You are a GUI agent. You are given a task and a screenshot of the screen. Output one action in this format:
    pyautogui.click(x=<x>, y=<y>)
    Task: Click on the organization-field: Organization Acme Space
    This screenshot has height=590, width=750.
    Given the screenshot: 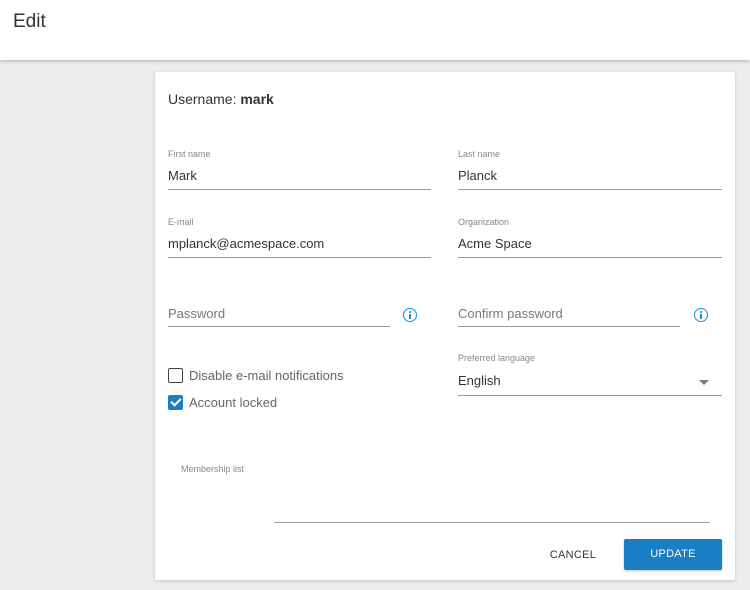 What is the action you would take?
    pyautogui.click(x=590, y=237)
    